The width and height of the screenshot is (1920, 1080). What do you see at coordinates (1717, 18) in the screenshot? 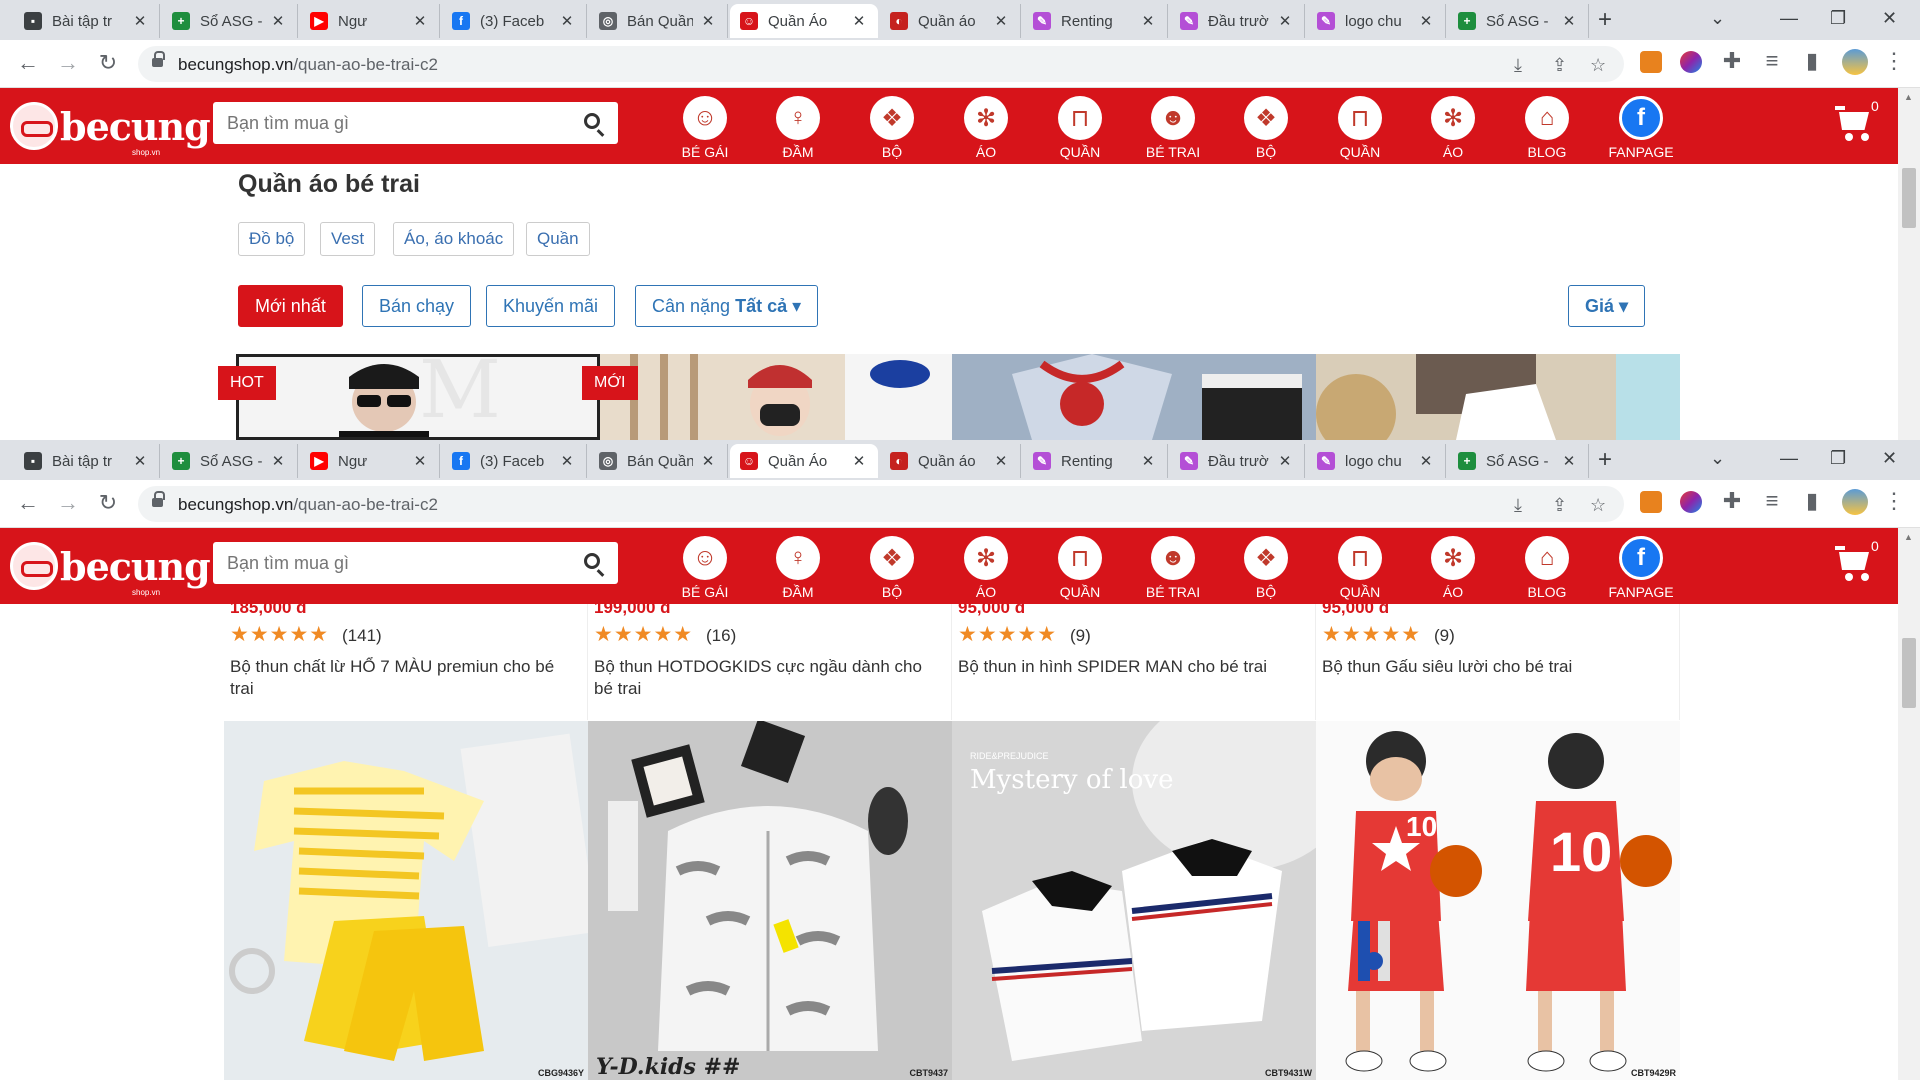
I see `chevron-down-icon: ⌄` at bounding box center [1717, 18].